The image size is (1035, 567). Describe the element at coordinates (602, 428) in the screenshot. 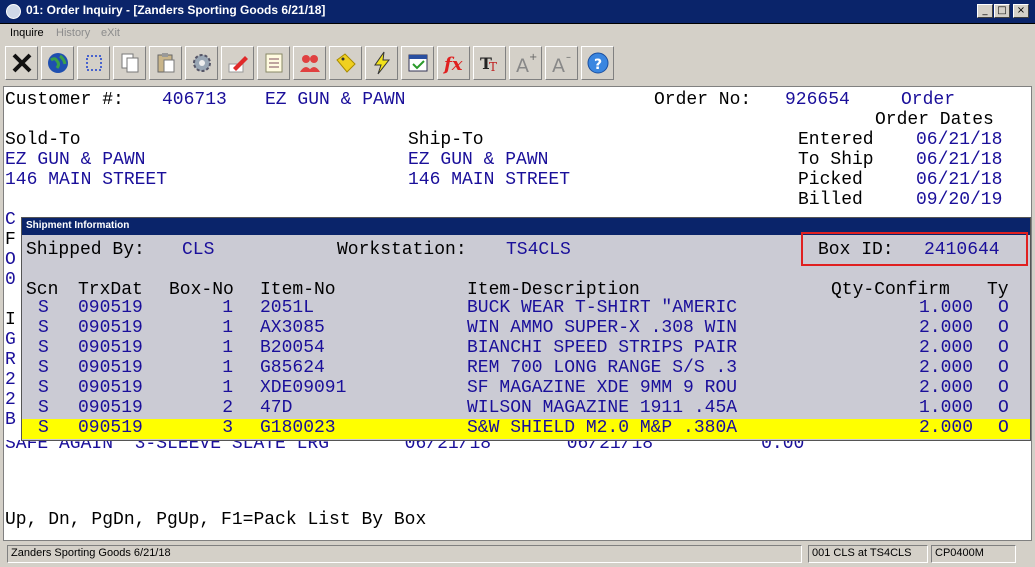

I see `cell-desc: S&W SHIELD M2.0 M&P .380A` at that location.